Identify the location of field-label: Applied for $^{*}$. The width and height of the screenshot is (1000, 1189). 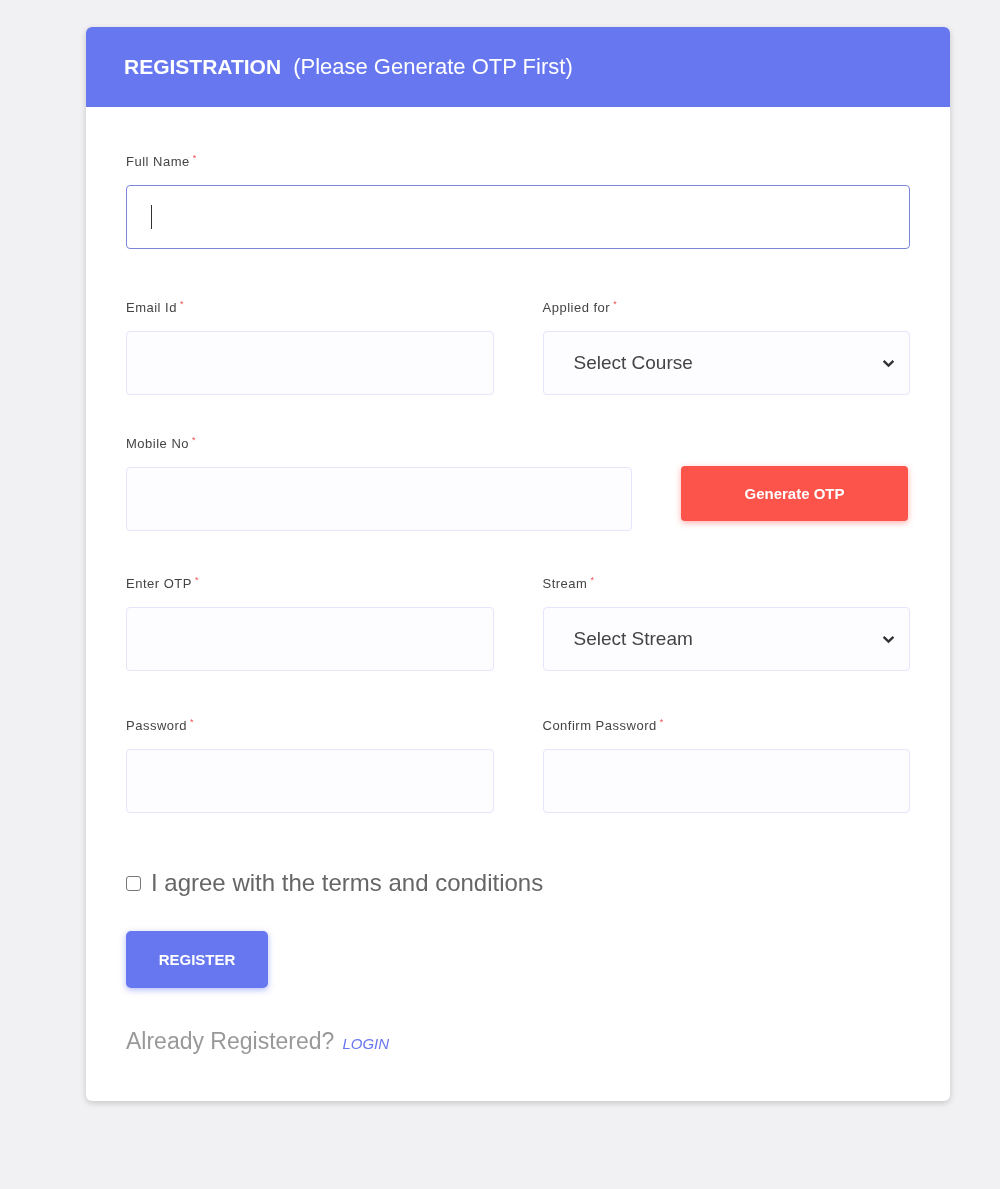
(580, 308).